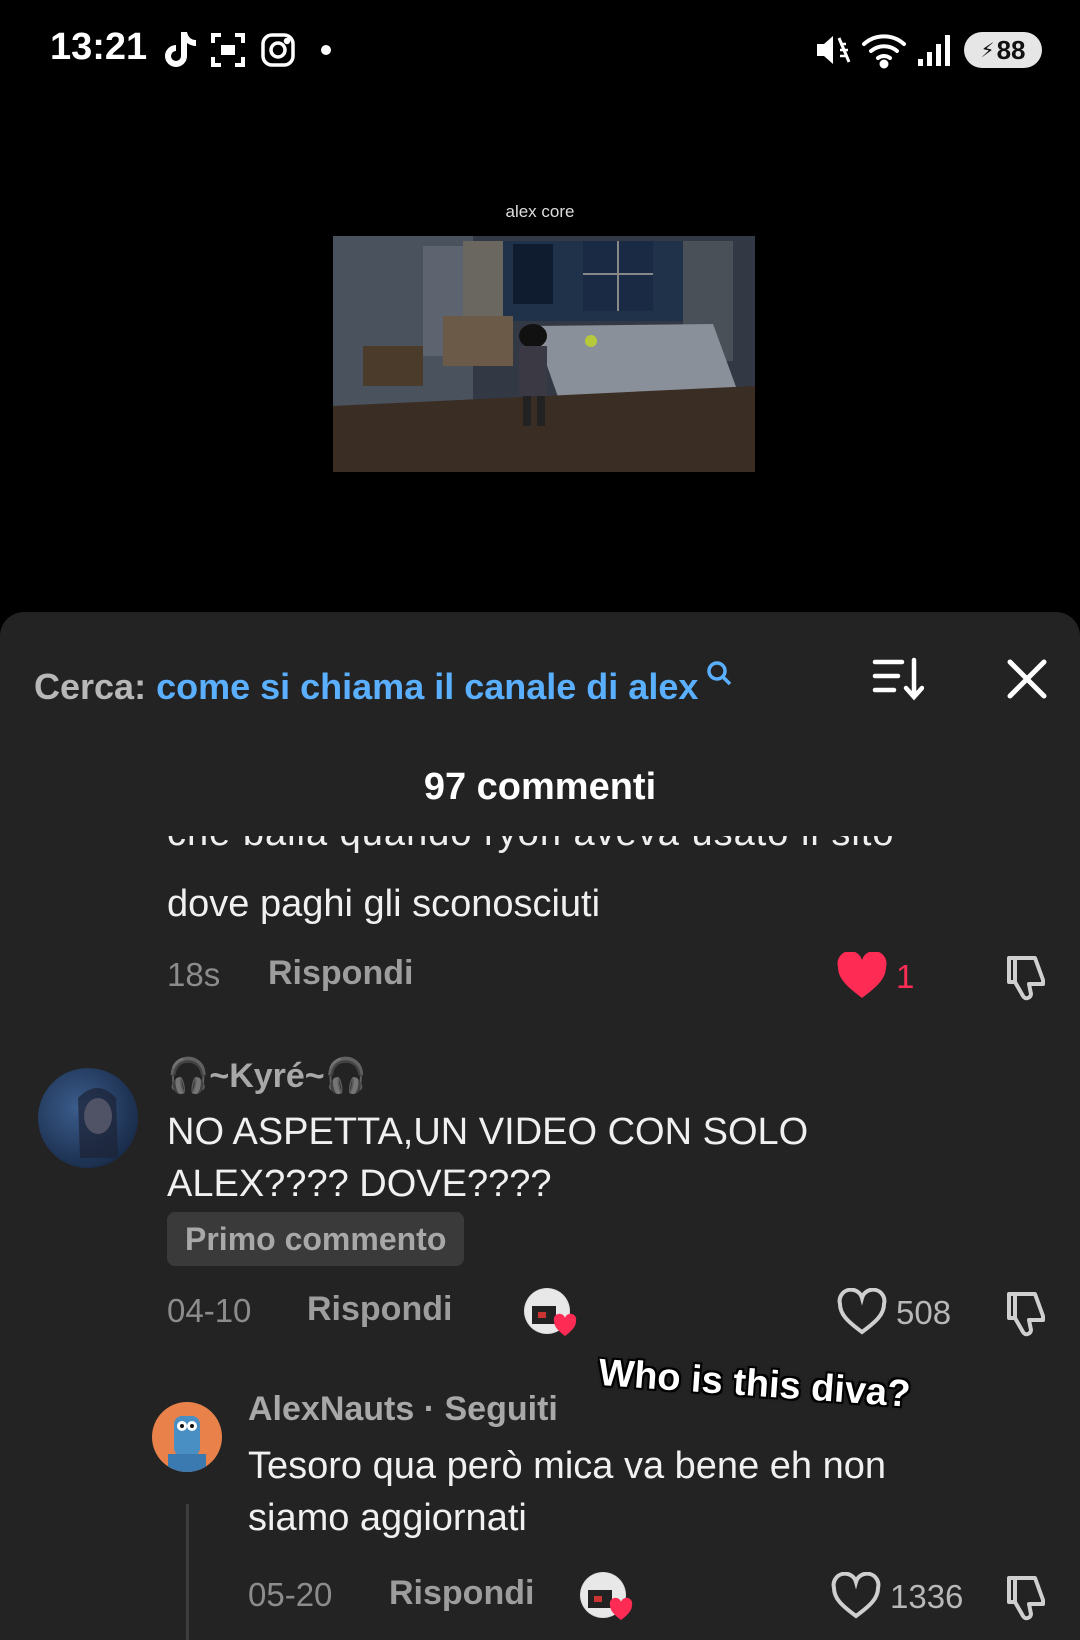 This screenshot has width=1080, height=1640. What do you see at coordinates (427, 686) in the screenshot?
I see `search-query-link: come si chiama il canale di alex` at bounding box center [427, 686].